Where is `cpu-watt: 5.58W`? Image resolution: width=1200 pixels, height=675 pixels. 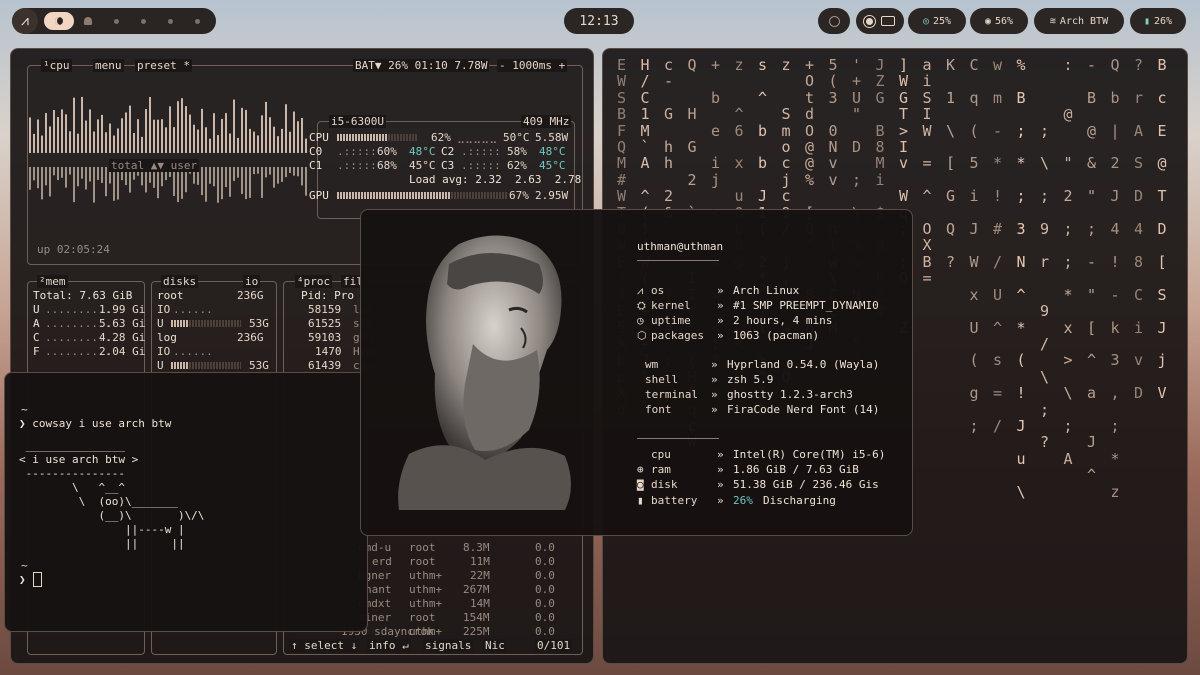 cpu-watt: 5.58W is located at coordinates (552, 137).